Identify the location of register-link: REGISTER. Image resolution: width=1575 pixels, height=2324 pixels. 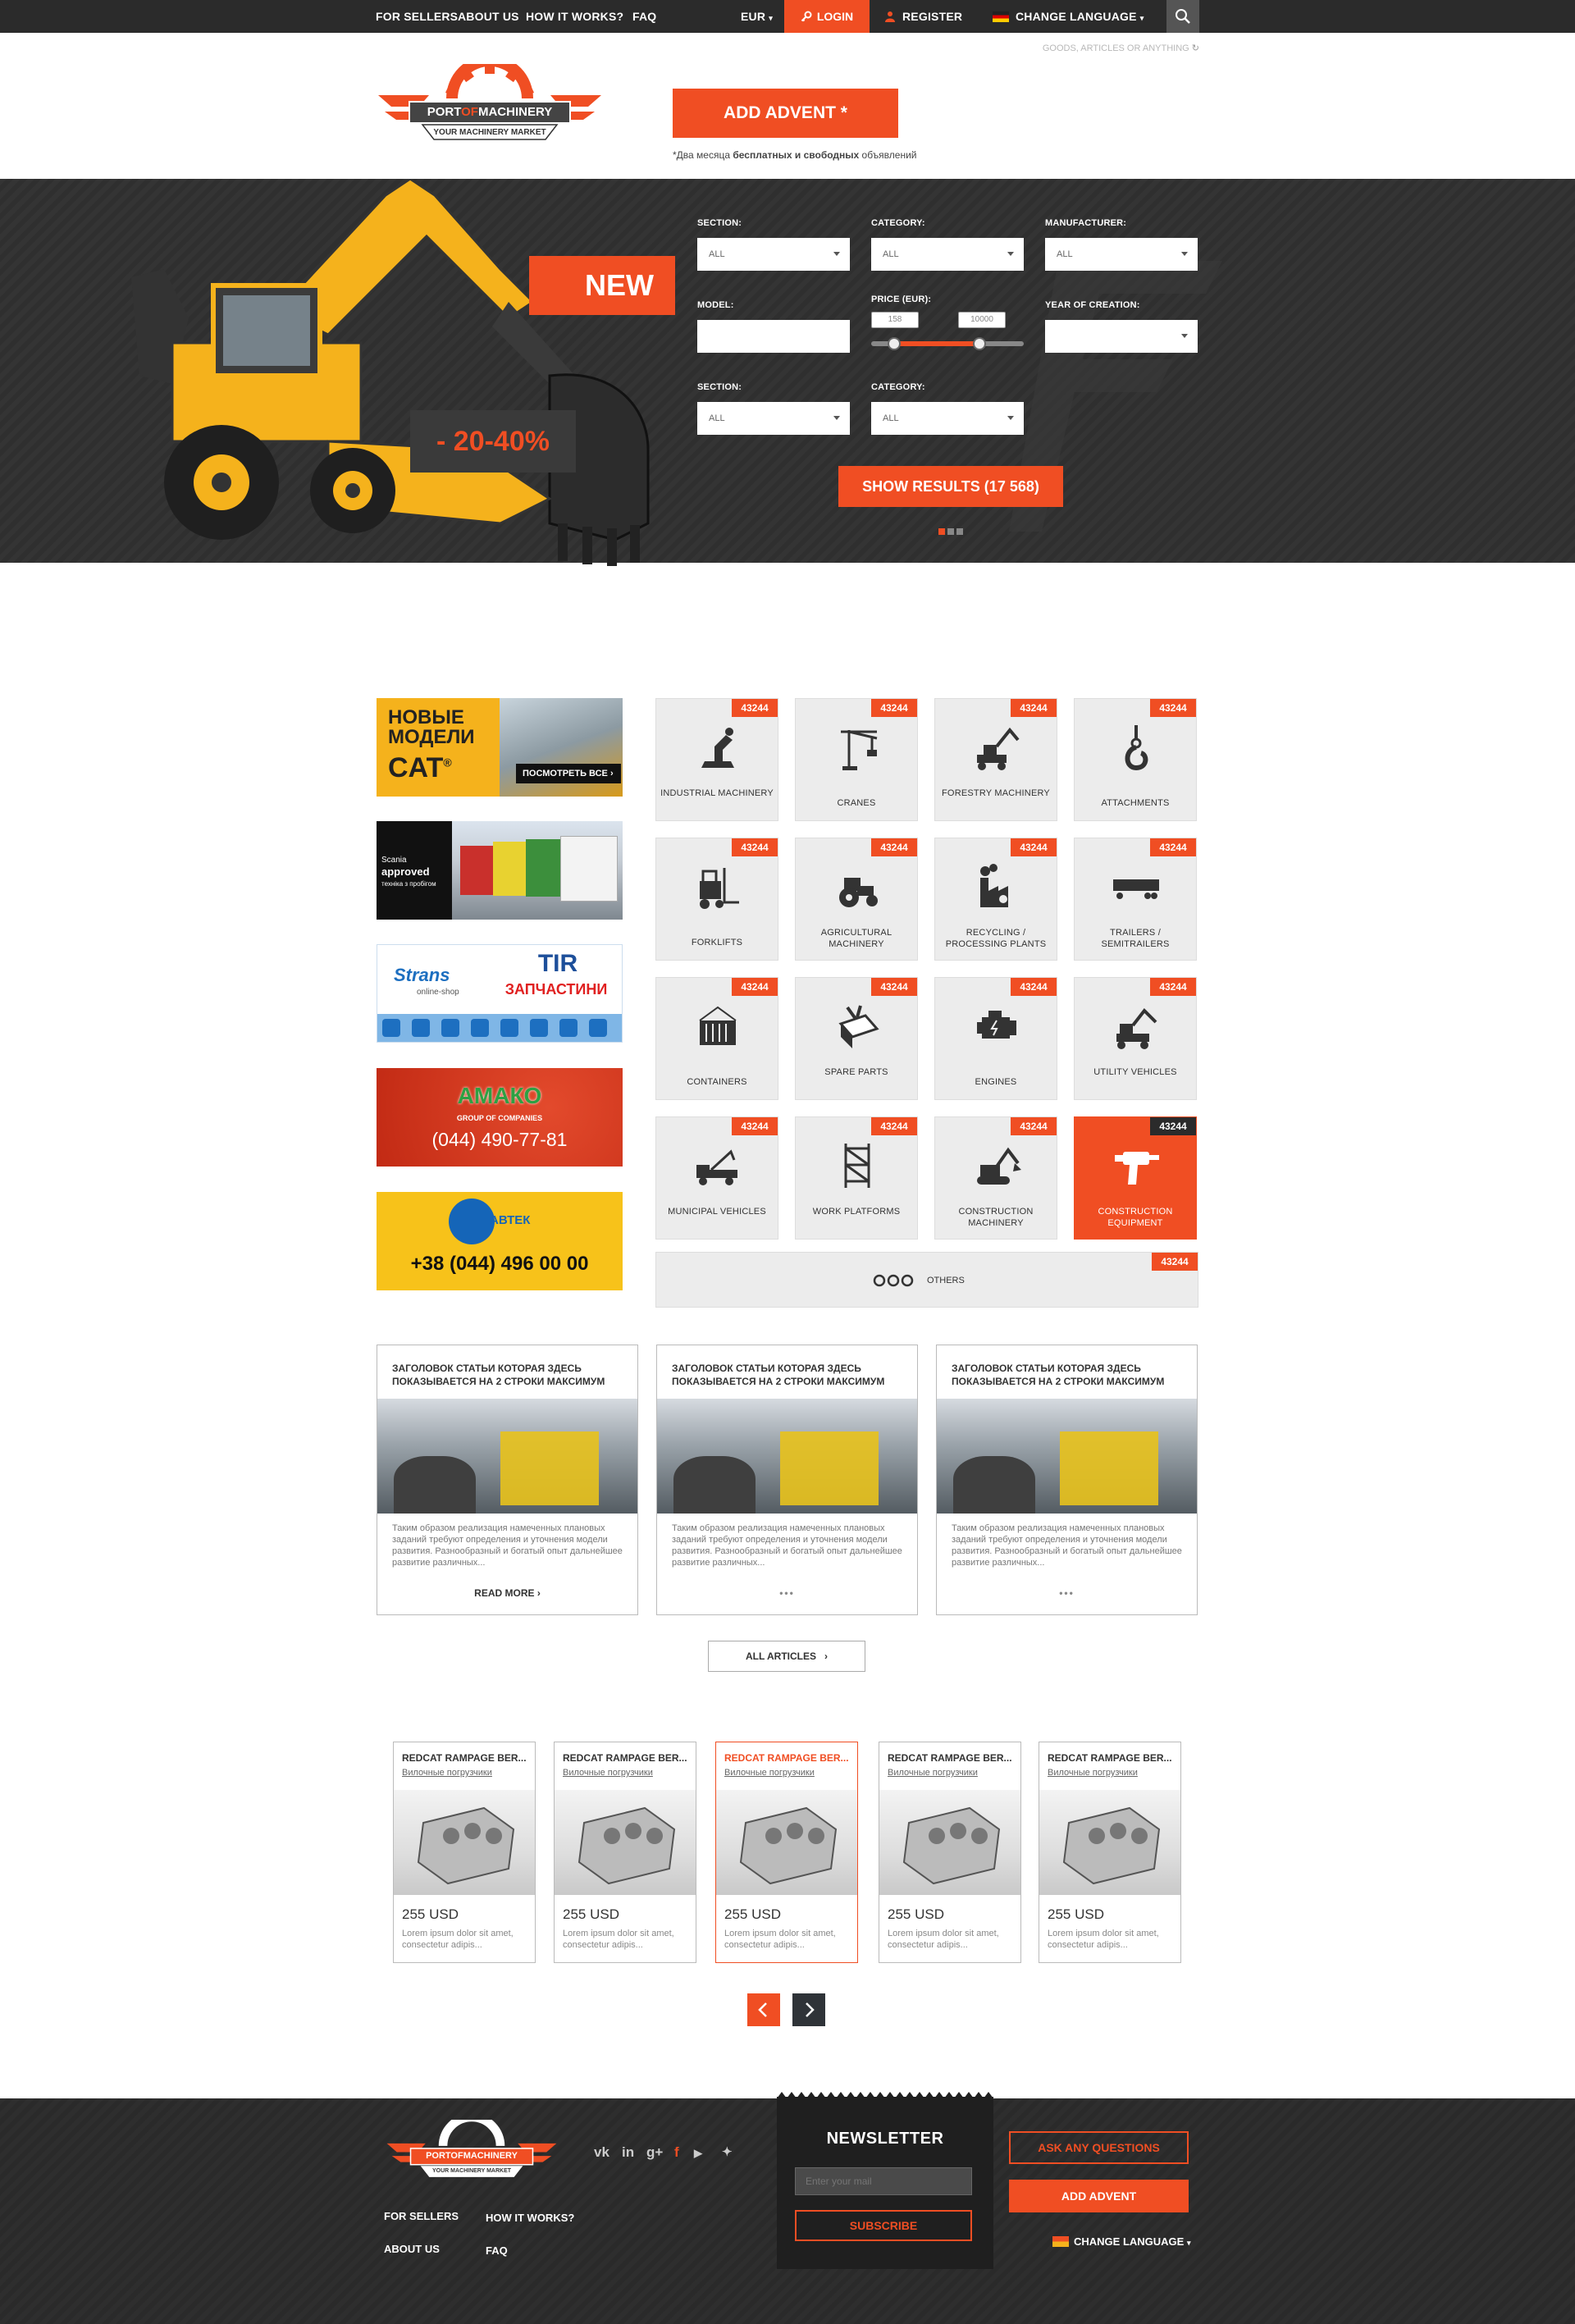
(923, 16).